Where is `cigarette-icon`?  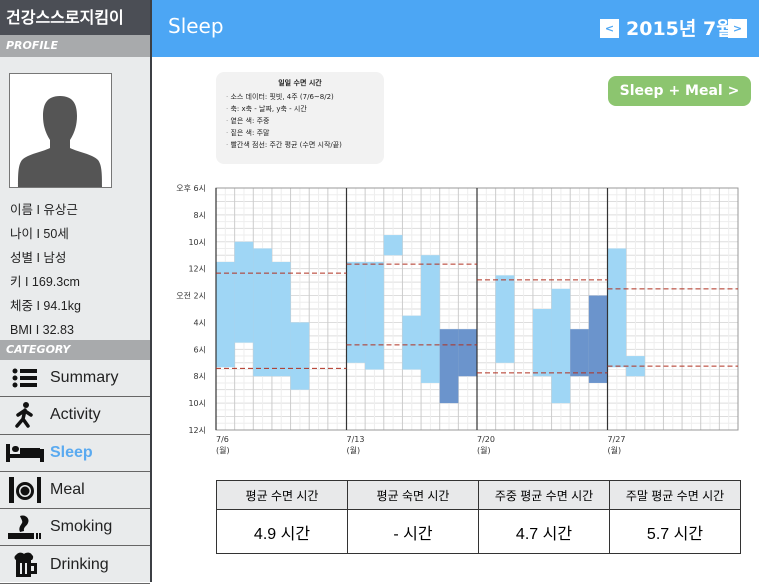
cigarette-icon is located at coordinates (25, 527).